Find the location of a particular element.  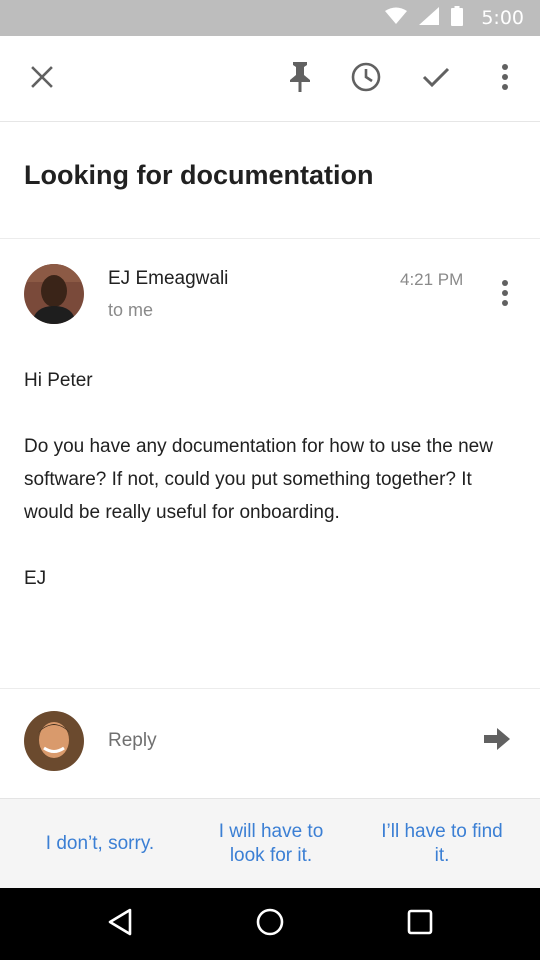

smart-reply-3: I’ll have to find it. is located at coordinates (442, 844).